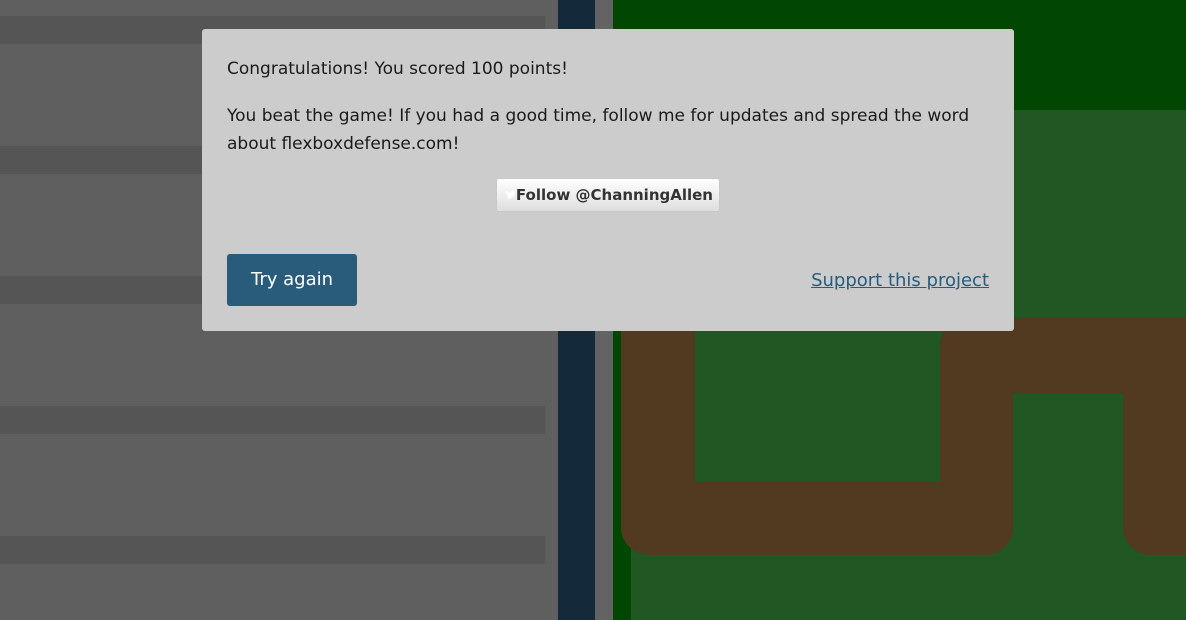 The height and width of the screenshot is (620, 1186). Describe the element at coordinates (511, 194) in the screenshot. I see `bird-icon` at that location.